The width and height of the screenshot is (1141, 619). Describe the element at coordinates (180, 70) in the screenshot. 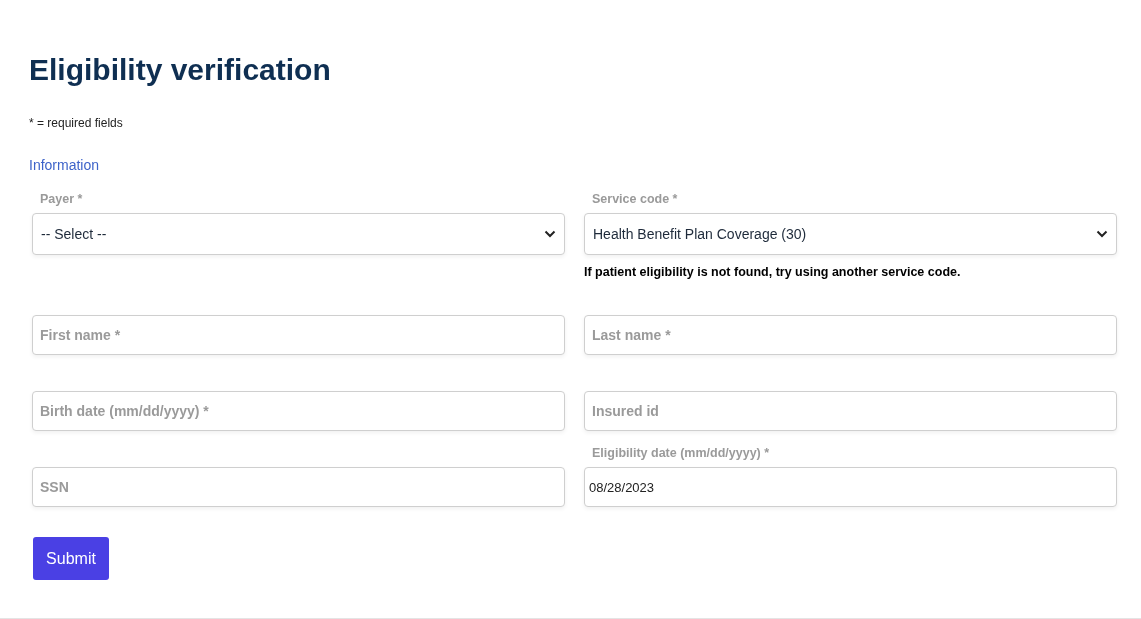

I see `page-title: Eligibility verification` at that location.